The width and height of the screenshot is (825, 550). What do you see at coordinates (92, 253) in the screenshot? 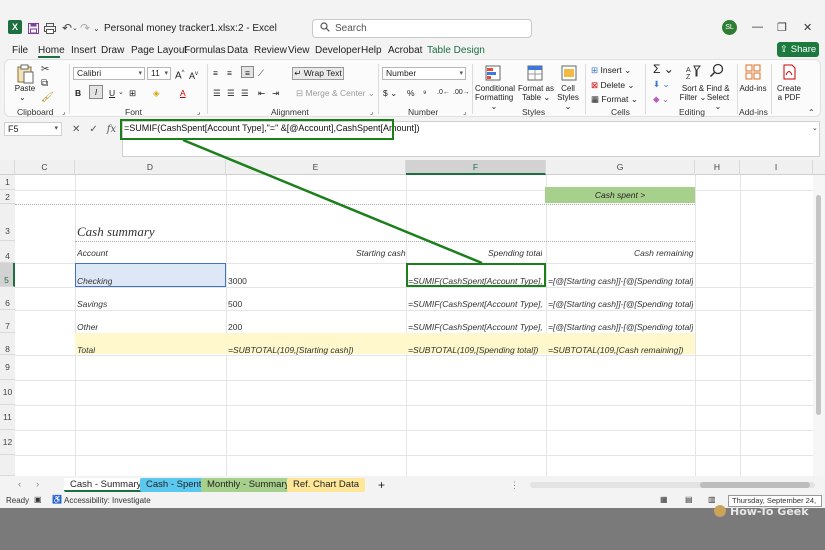
I see `header-account: Account` at bounding box center [92, 253].